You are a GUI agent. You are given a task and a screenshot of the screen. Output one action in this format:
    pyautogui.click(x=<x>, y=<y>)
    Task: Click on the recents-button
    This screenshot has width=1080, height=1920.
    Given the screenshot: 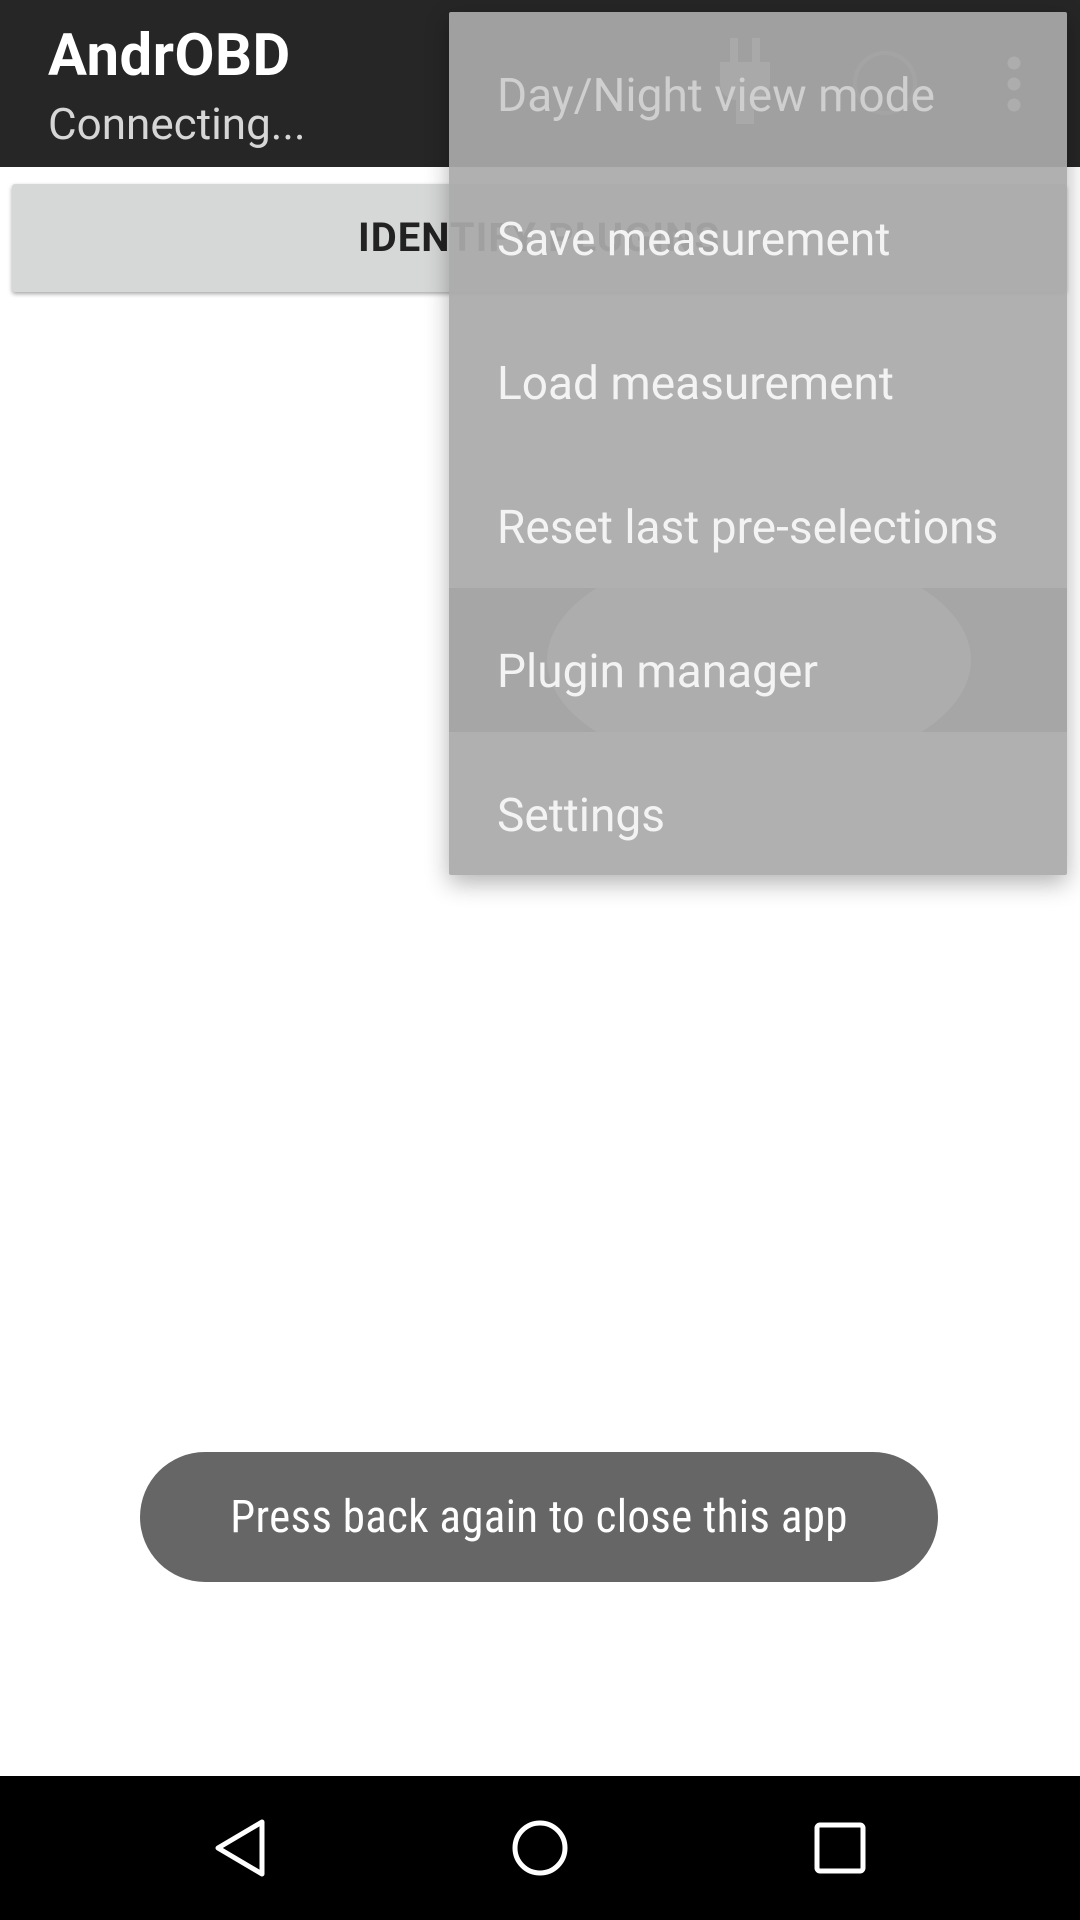 What is the action you would take?
    pyautogui.click(x=840, y=1848)
    